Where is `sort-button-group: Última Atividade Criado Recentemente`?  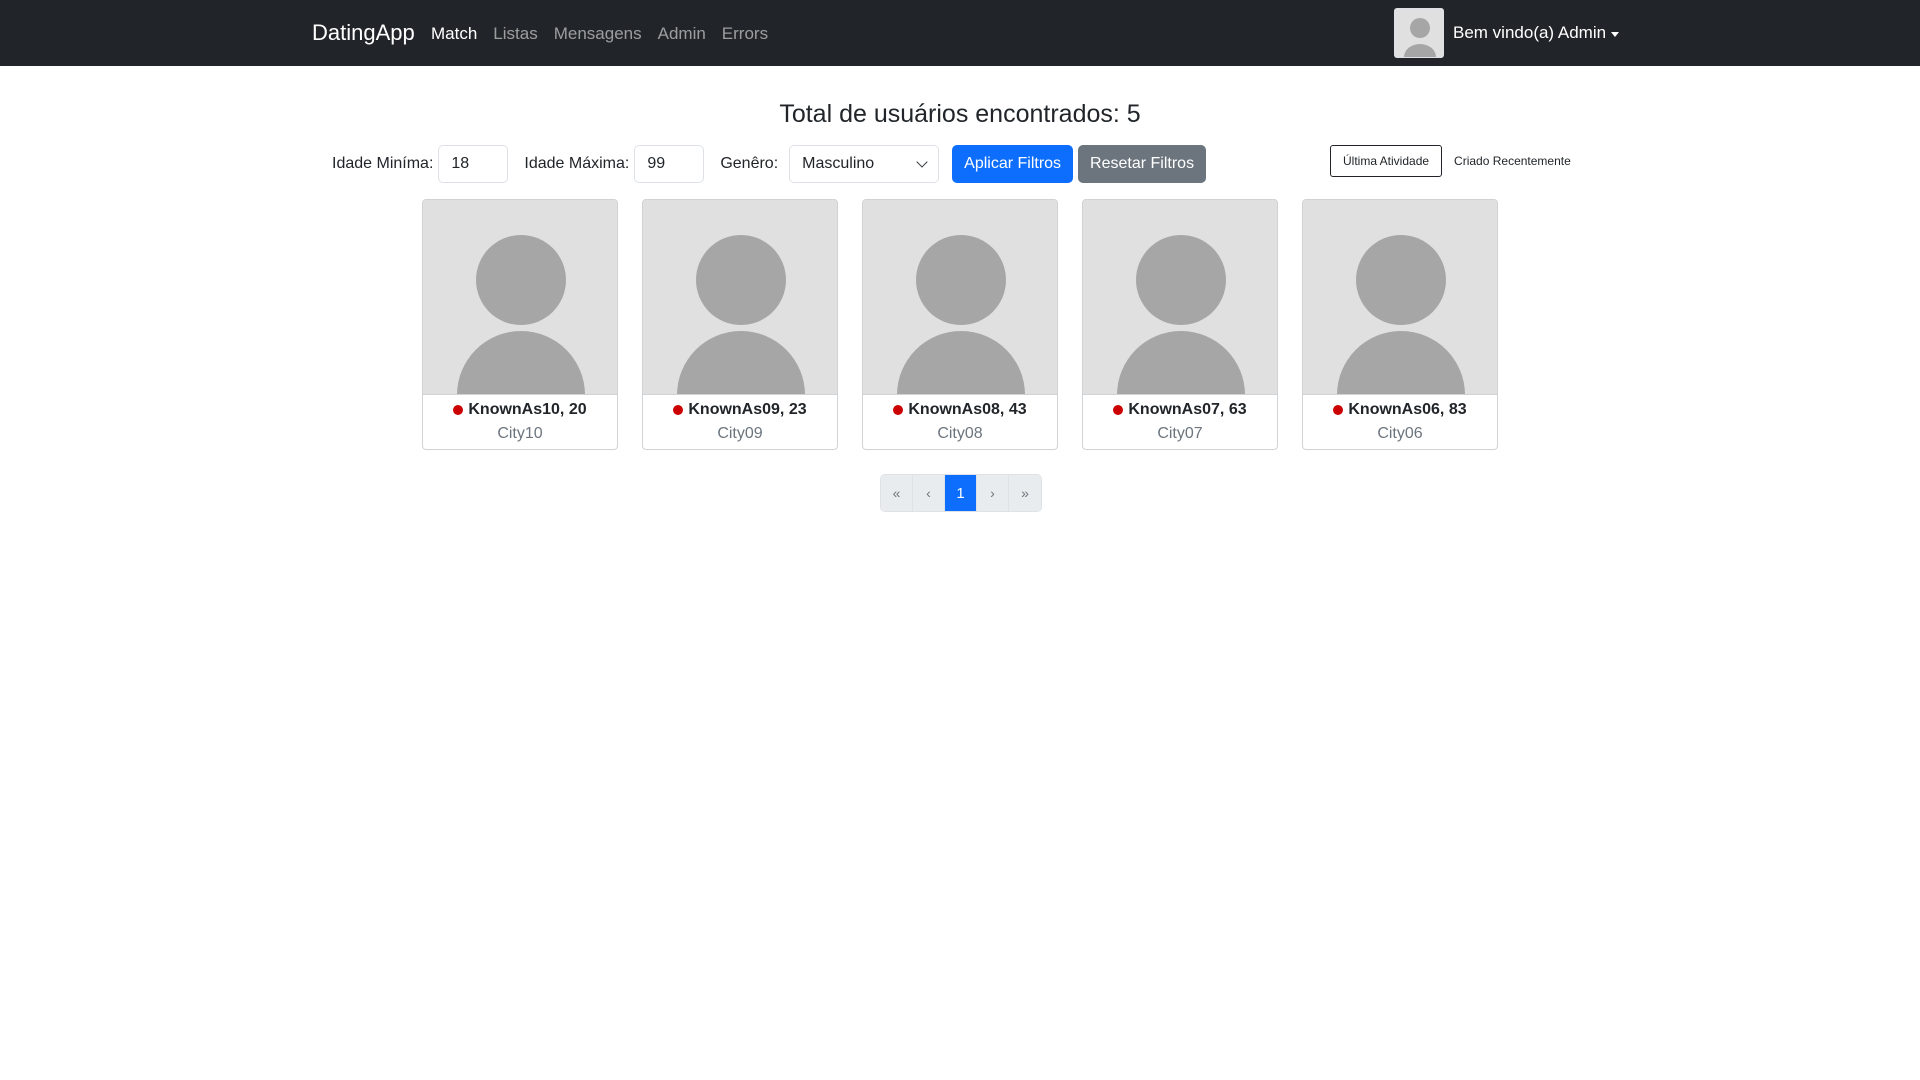 sort-button-group: Última Atividade Criado Recentemente is located at coordinates (1456, 161).